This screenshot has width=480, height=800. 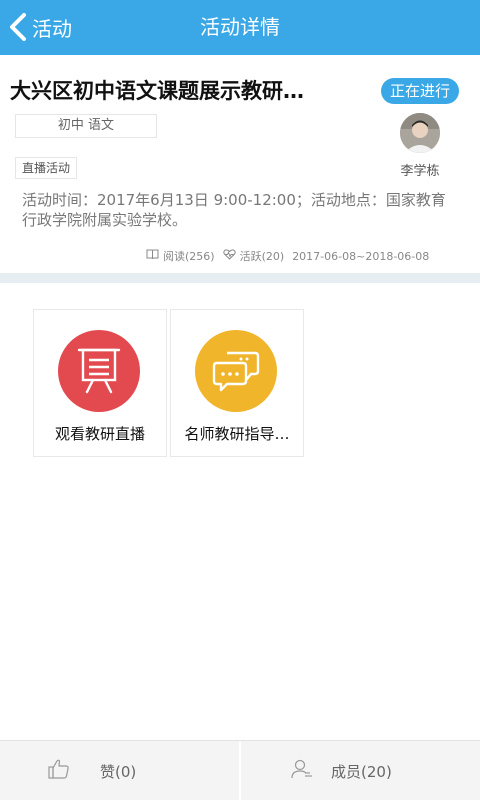 What do you see at coordinates (59, 771) in the screenshot?
I see `thumbs-up-icon` at bounding box center [59, 771].